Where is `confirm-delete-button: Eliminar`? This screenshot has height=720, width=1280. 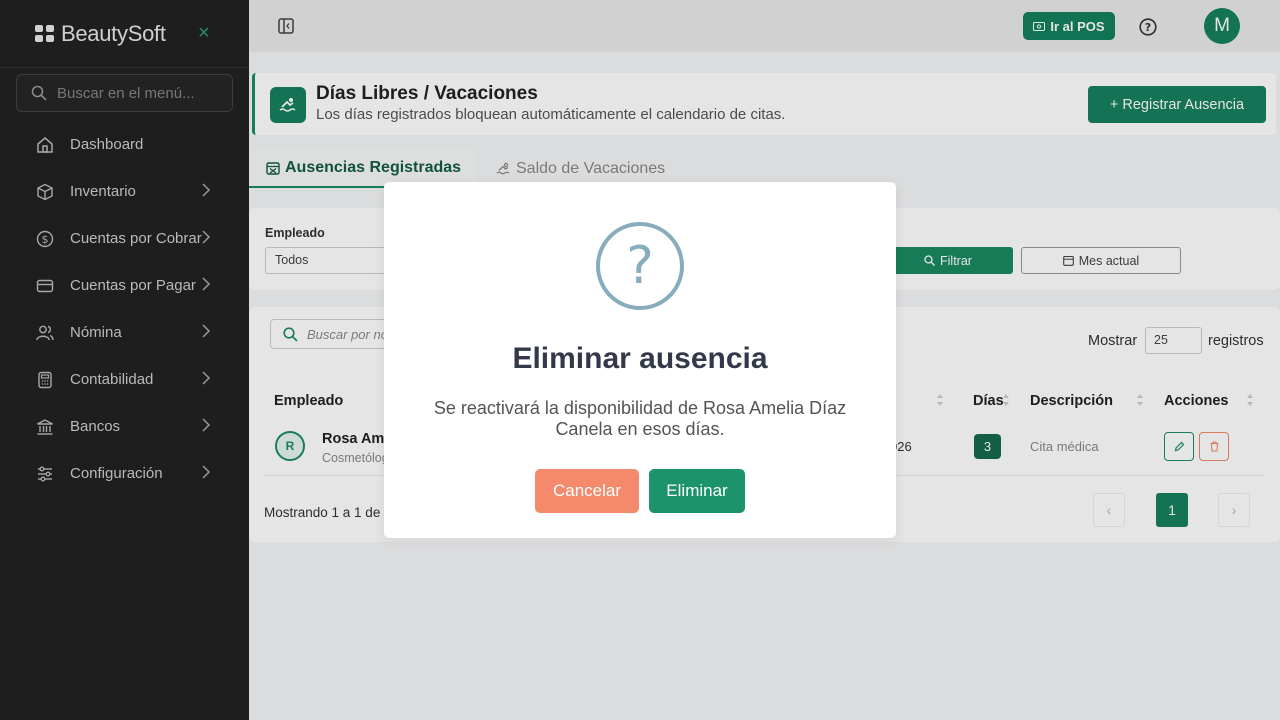 confirm-delete-button: Eliminar is located at coordinates (697, 491).